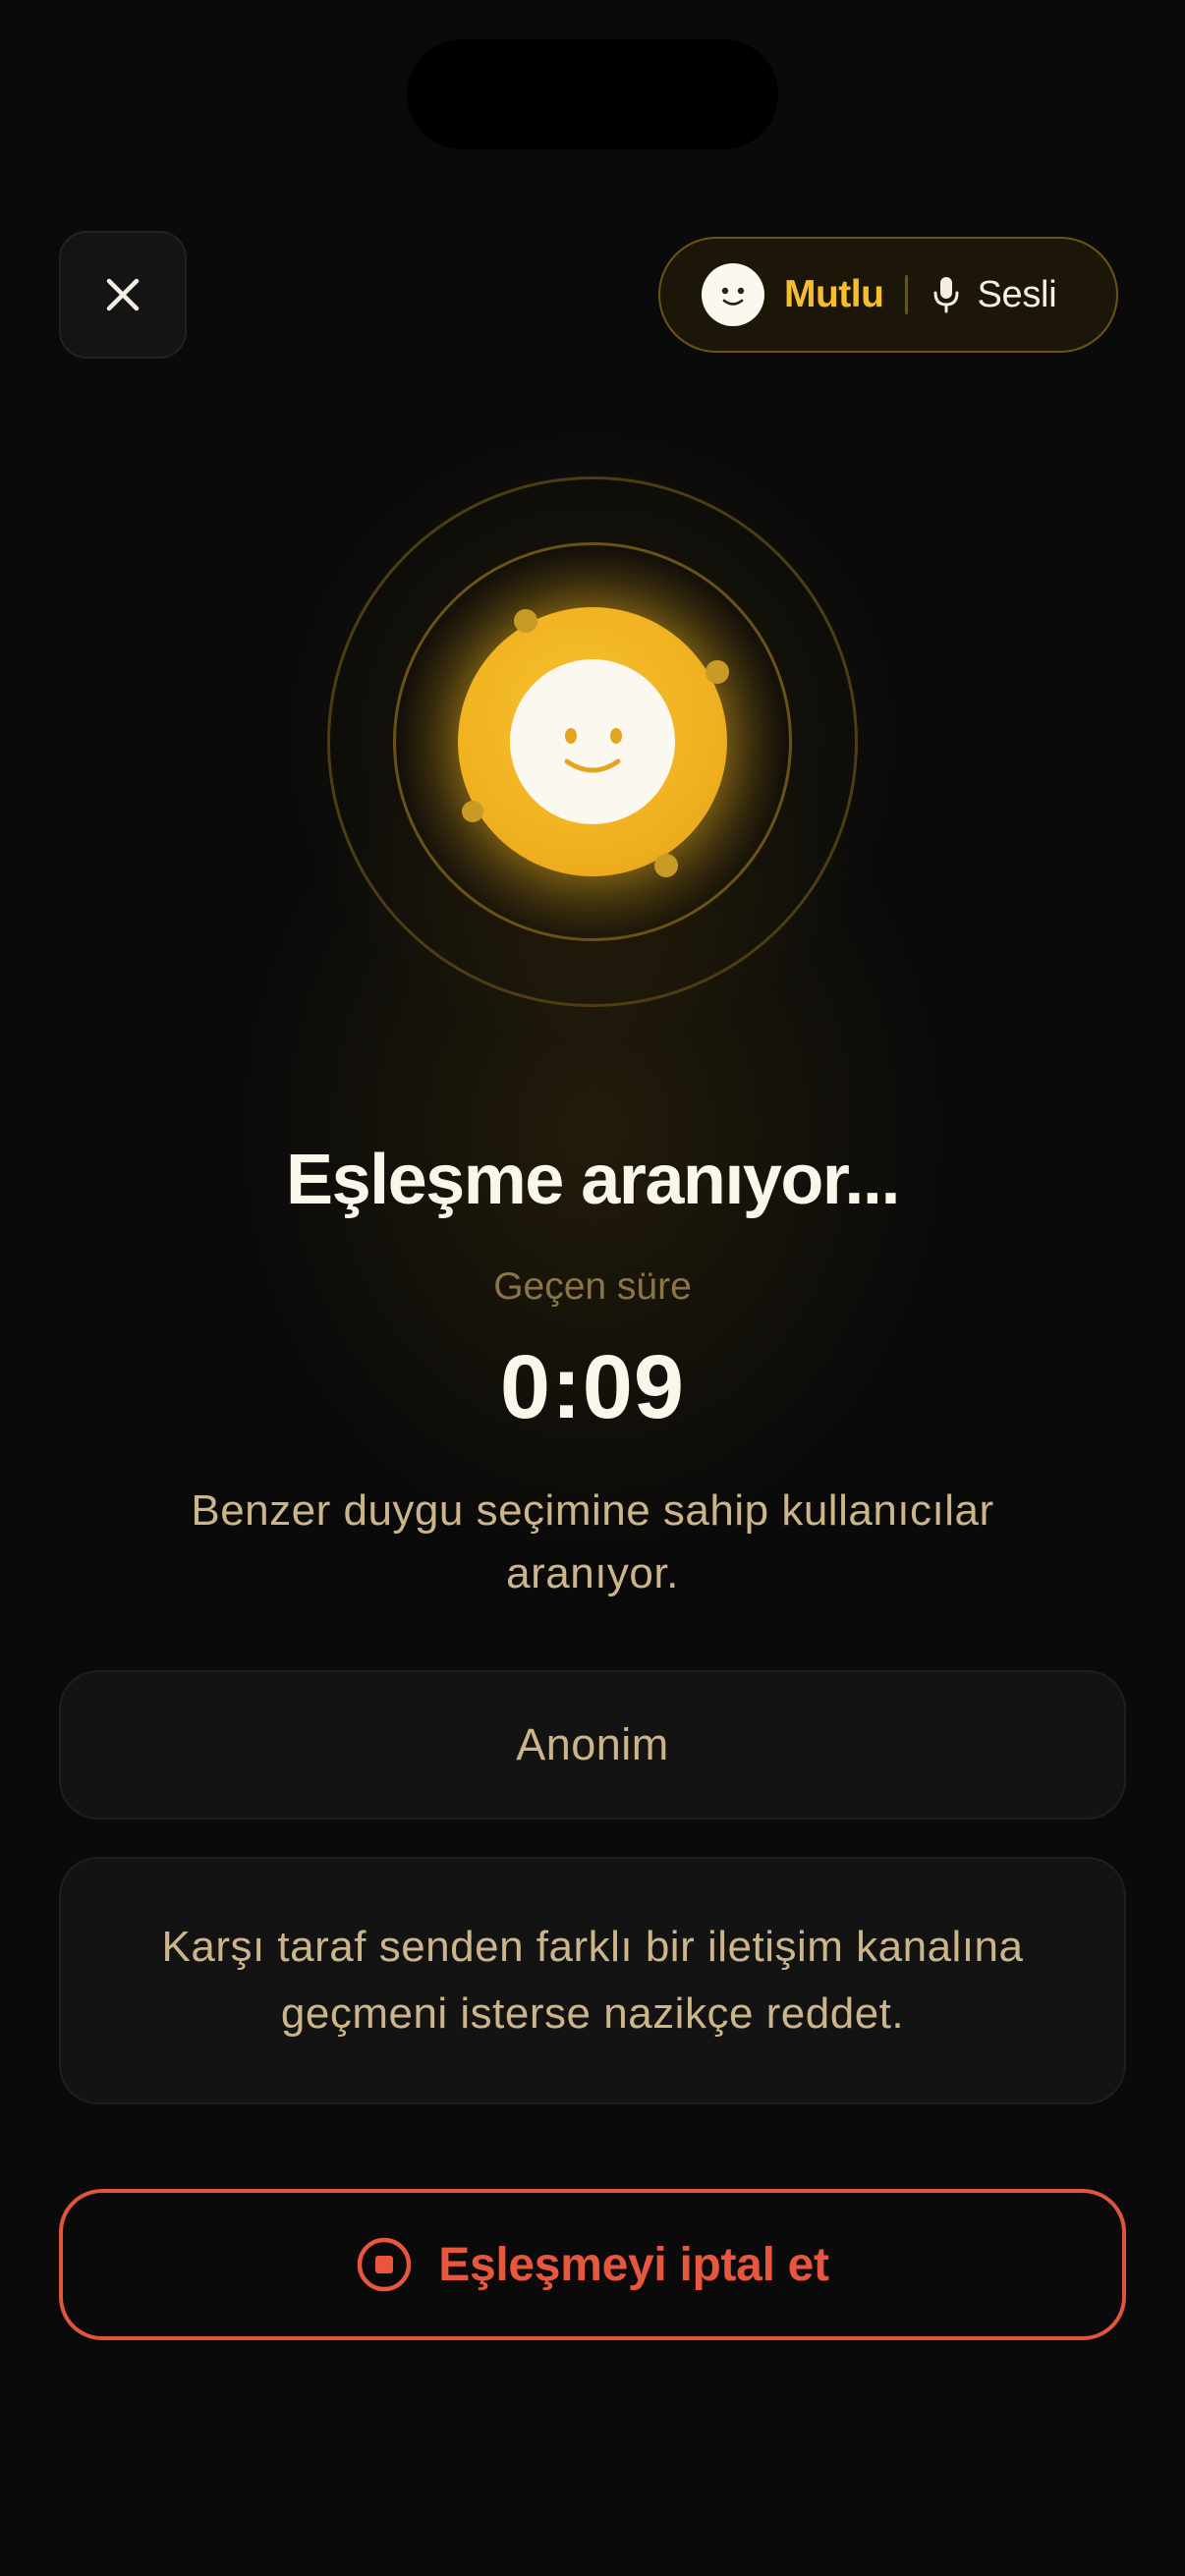  I want to click on channel-label: Sesli, so click(1017, 294).